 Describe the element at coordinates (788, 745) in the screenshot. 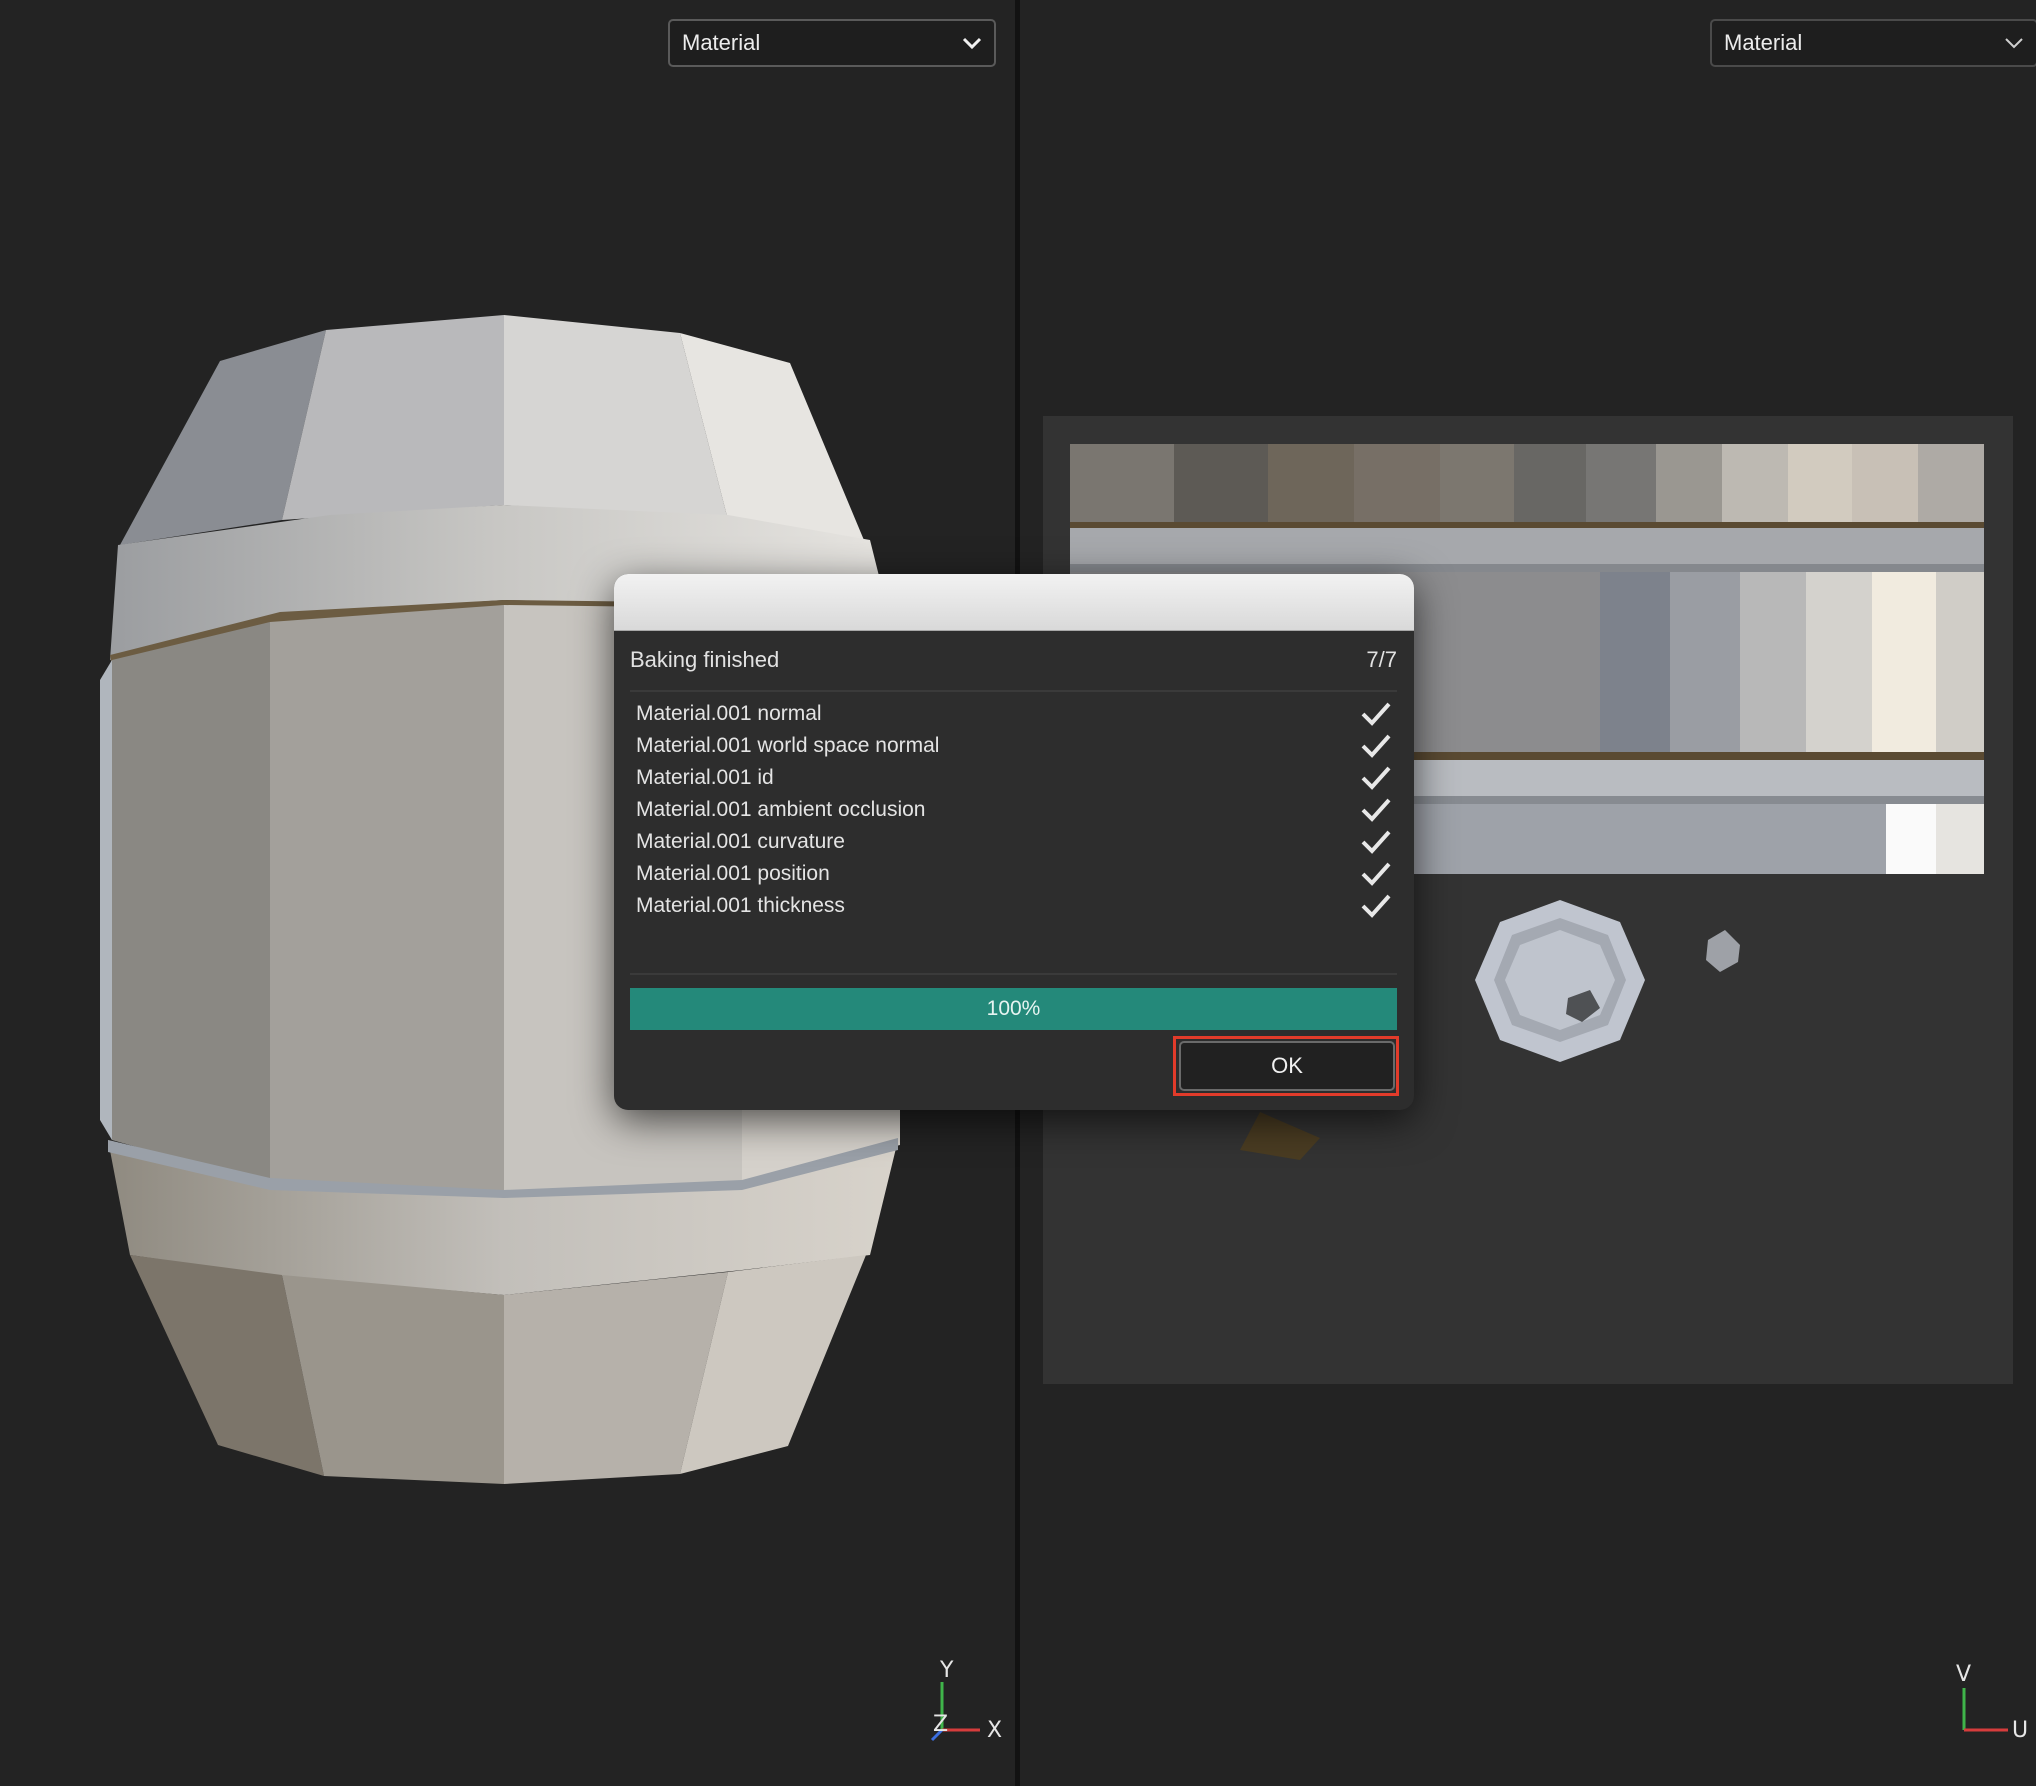

I see `task-label: Material.001 world space normal` at that location.